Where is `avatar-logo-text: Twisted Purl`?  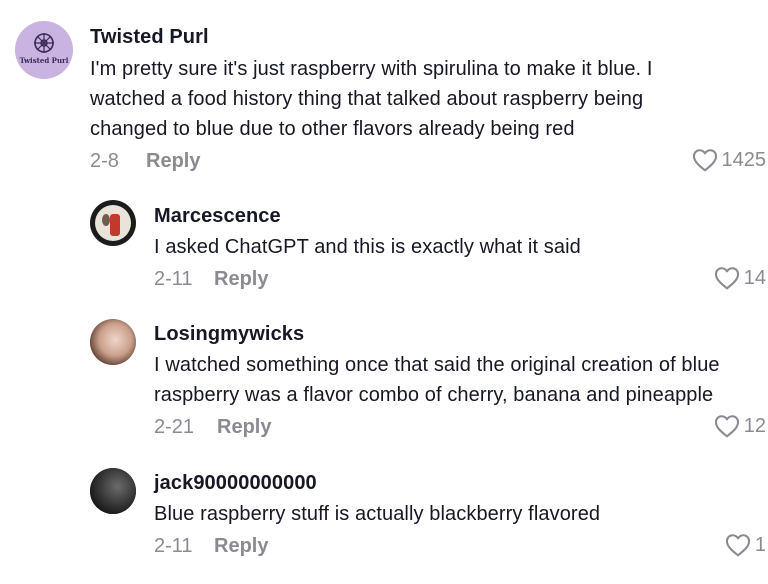
avatar-logo-text: Twisted Purl is located at coordinates (44, 60).